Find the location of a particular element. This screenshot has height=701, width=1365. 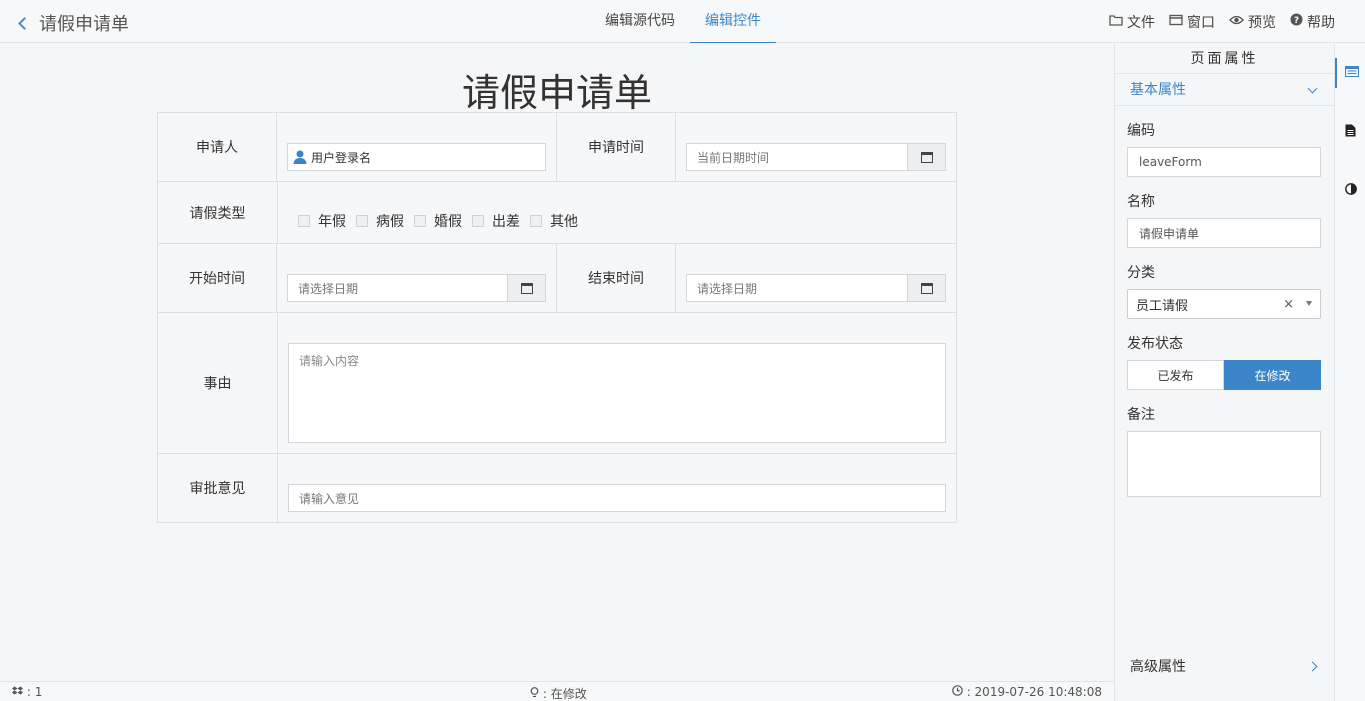

lightbulb-icon is located at coordinates (536, 694).